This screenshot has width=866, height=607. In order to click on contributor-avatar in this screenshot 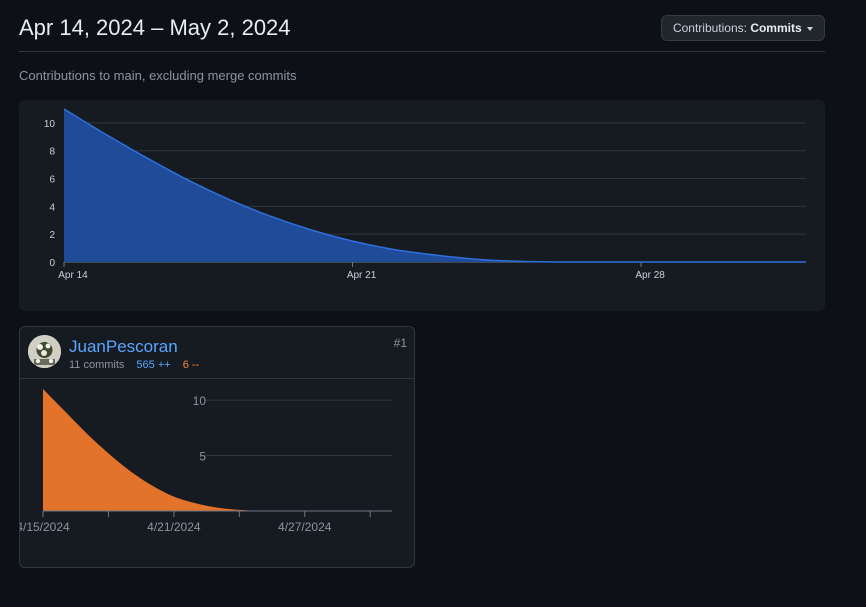, I will do `click(44, 351)`.